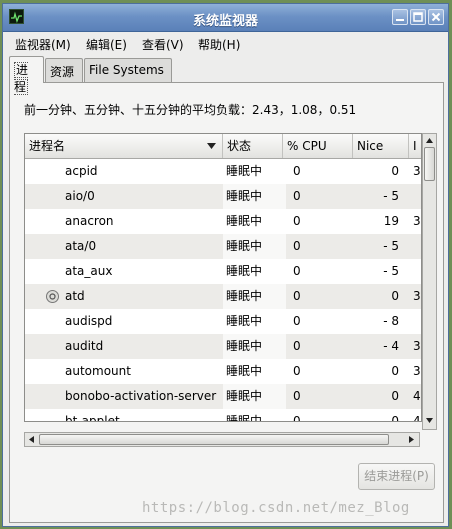 The image size is (452, 529). I want to click on process-name-cell: acpid, so click(81, 171).